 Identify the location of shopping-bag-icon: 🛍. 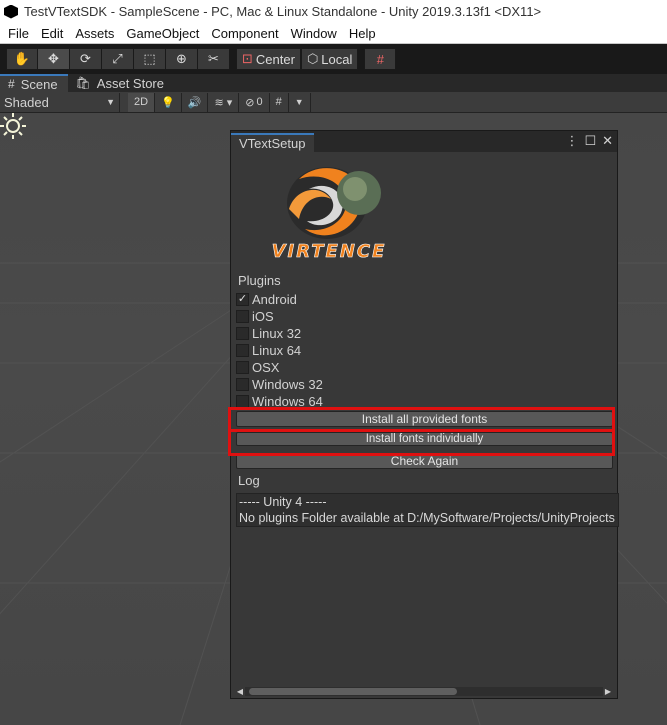
(83, 83).